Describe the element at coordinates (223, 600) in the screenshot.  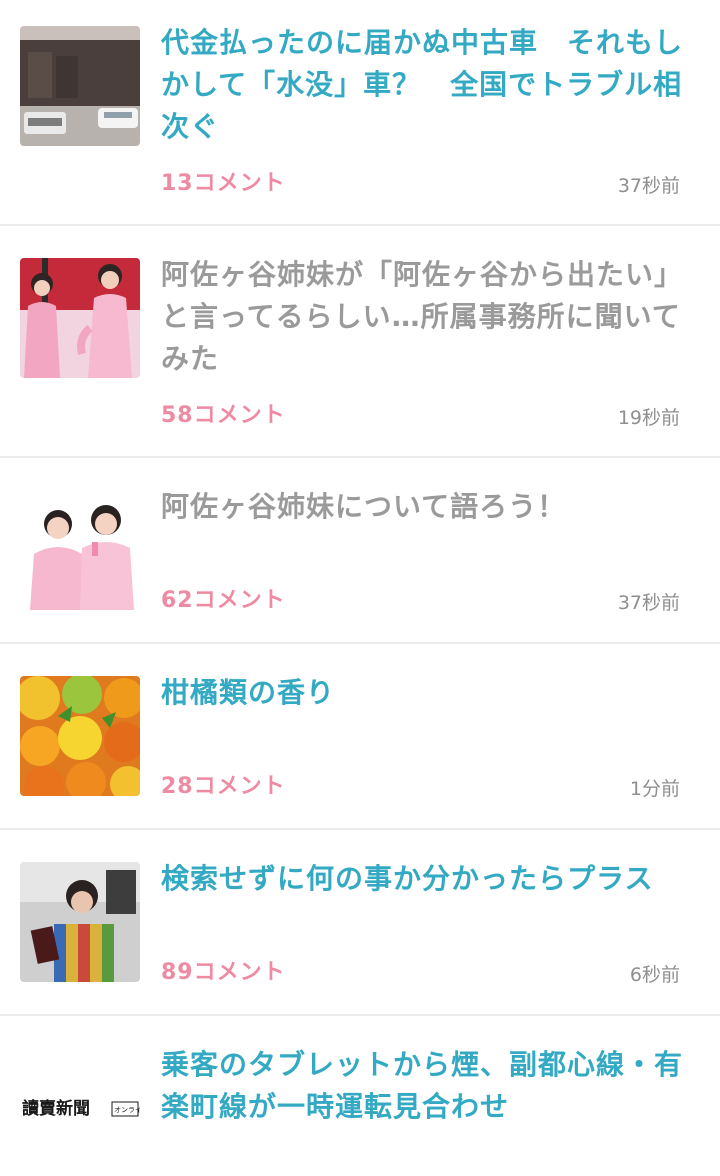
I see `comment-count: 62コメント` at that location.